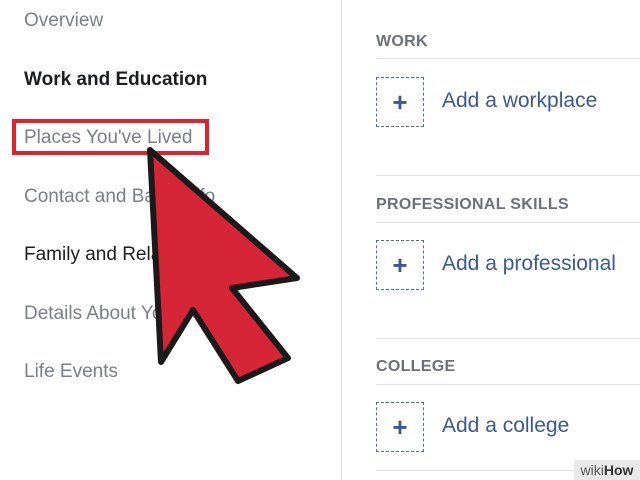 The image size is (640, 480). Describe the element at coordinates (416, 366) in the screenshot. I see `section-heading-college: COLLEGE` at that location.